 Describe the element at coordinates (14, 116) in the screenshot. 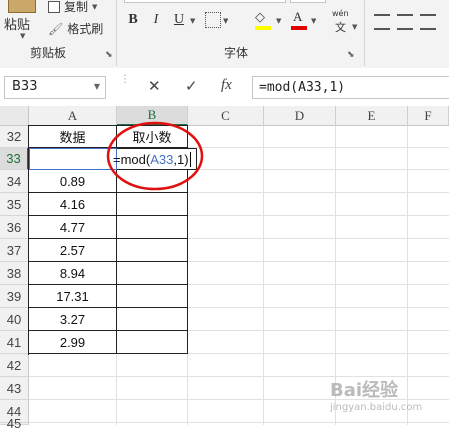

I see `select-all-corner` at that location.